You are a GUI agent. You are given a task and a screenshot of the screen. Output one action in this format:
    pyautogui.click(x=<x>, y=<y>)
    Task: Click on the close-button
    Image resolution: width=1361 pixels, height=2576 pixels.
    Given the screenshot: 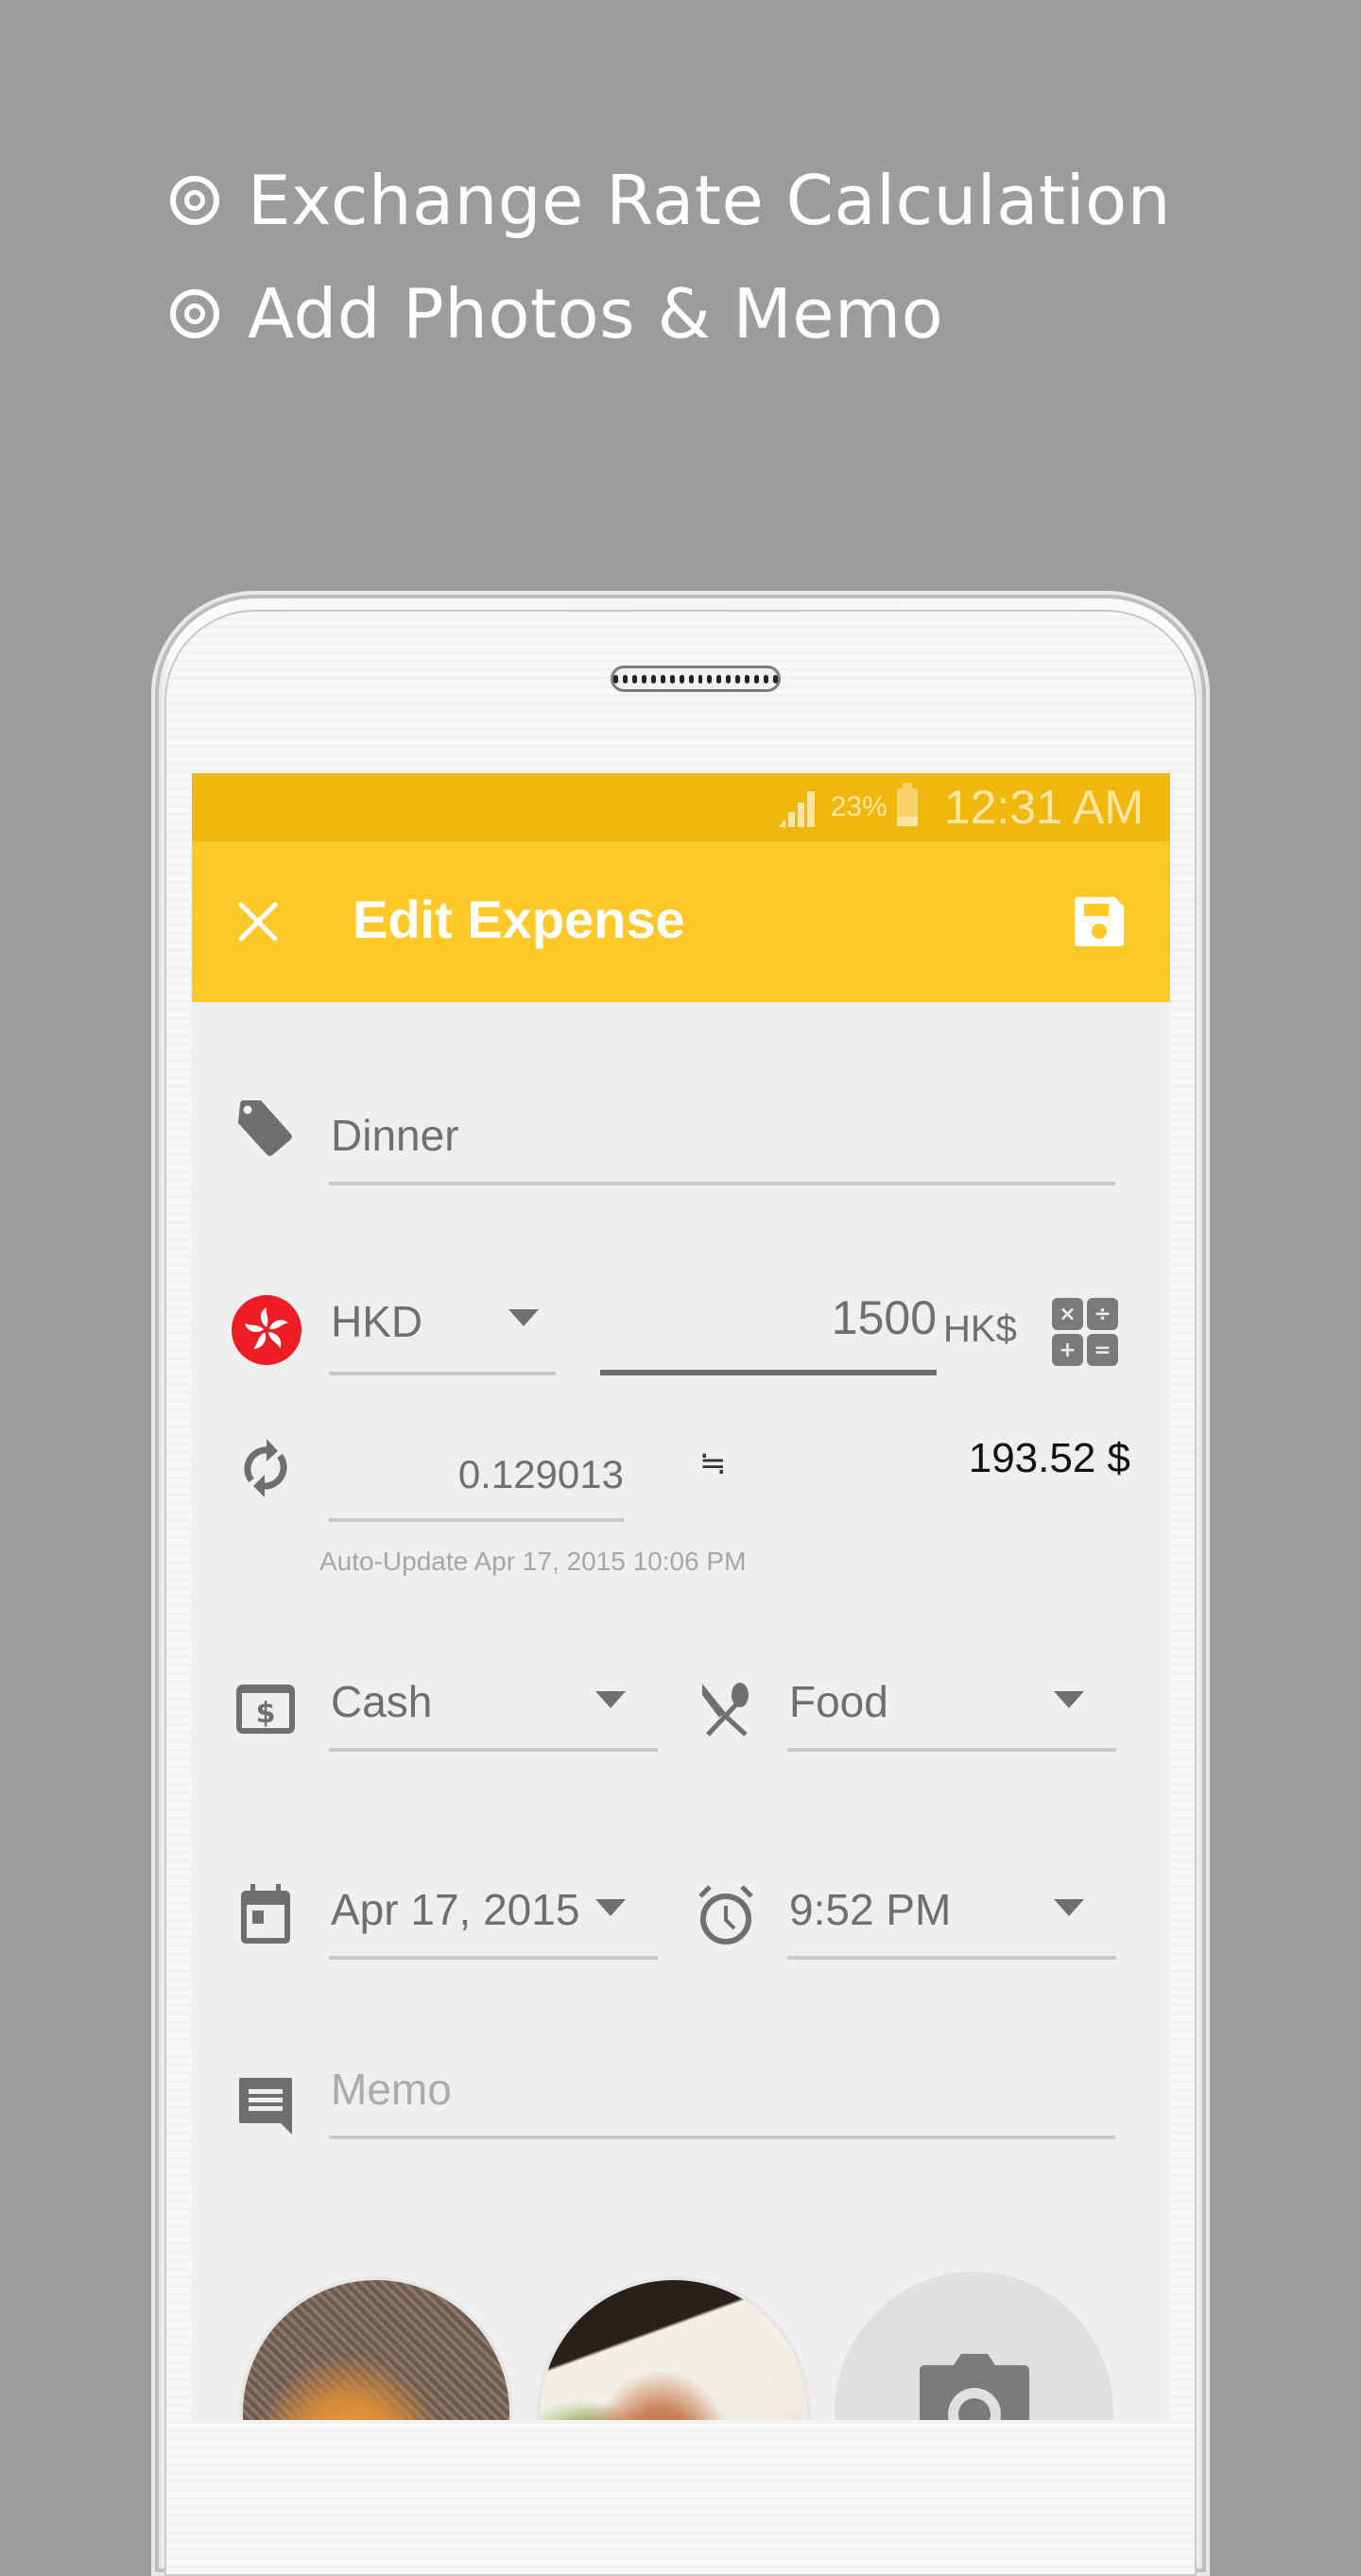 What is the action you would take?
    pyautogui.click(x=258, y=921)
    